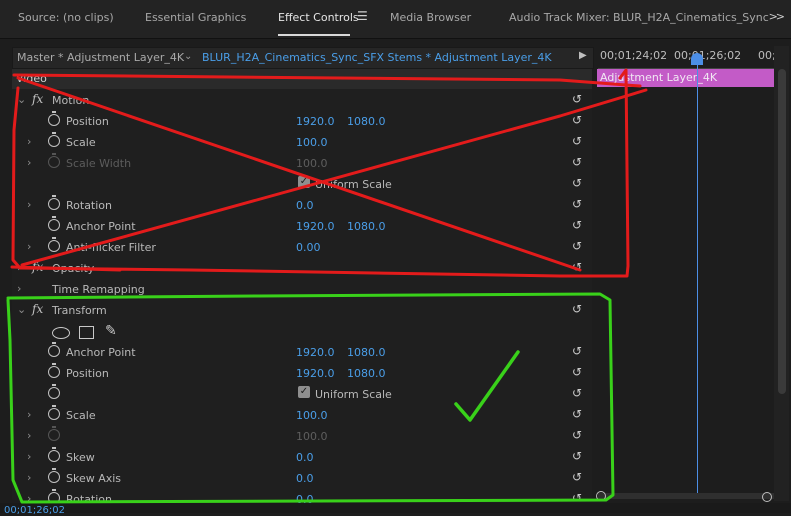  Describe the element at coordinates (111, 331) in the screenshot. I see `pen-mask-icon: ✎` at that location.